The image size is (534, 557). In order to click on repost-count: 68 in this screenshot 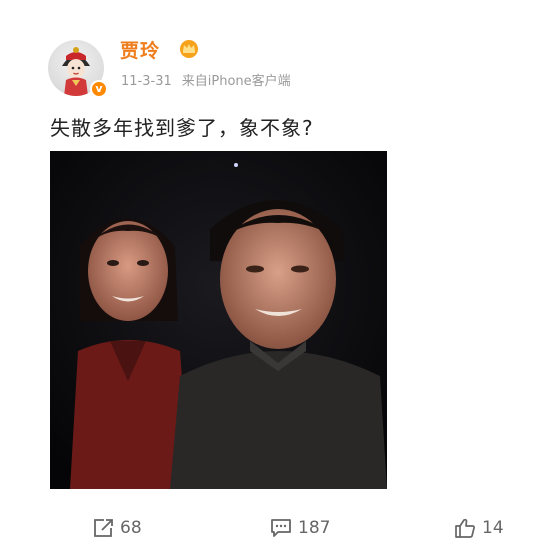, I will do `click(131, 528)`.